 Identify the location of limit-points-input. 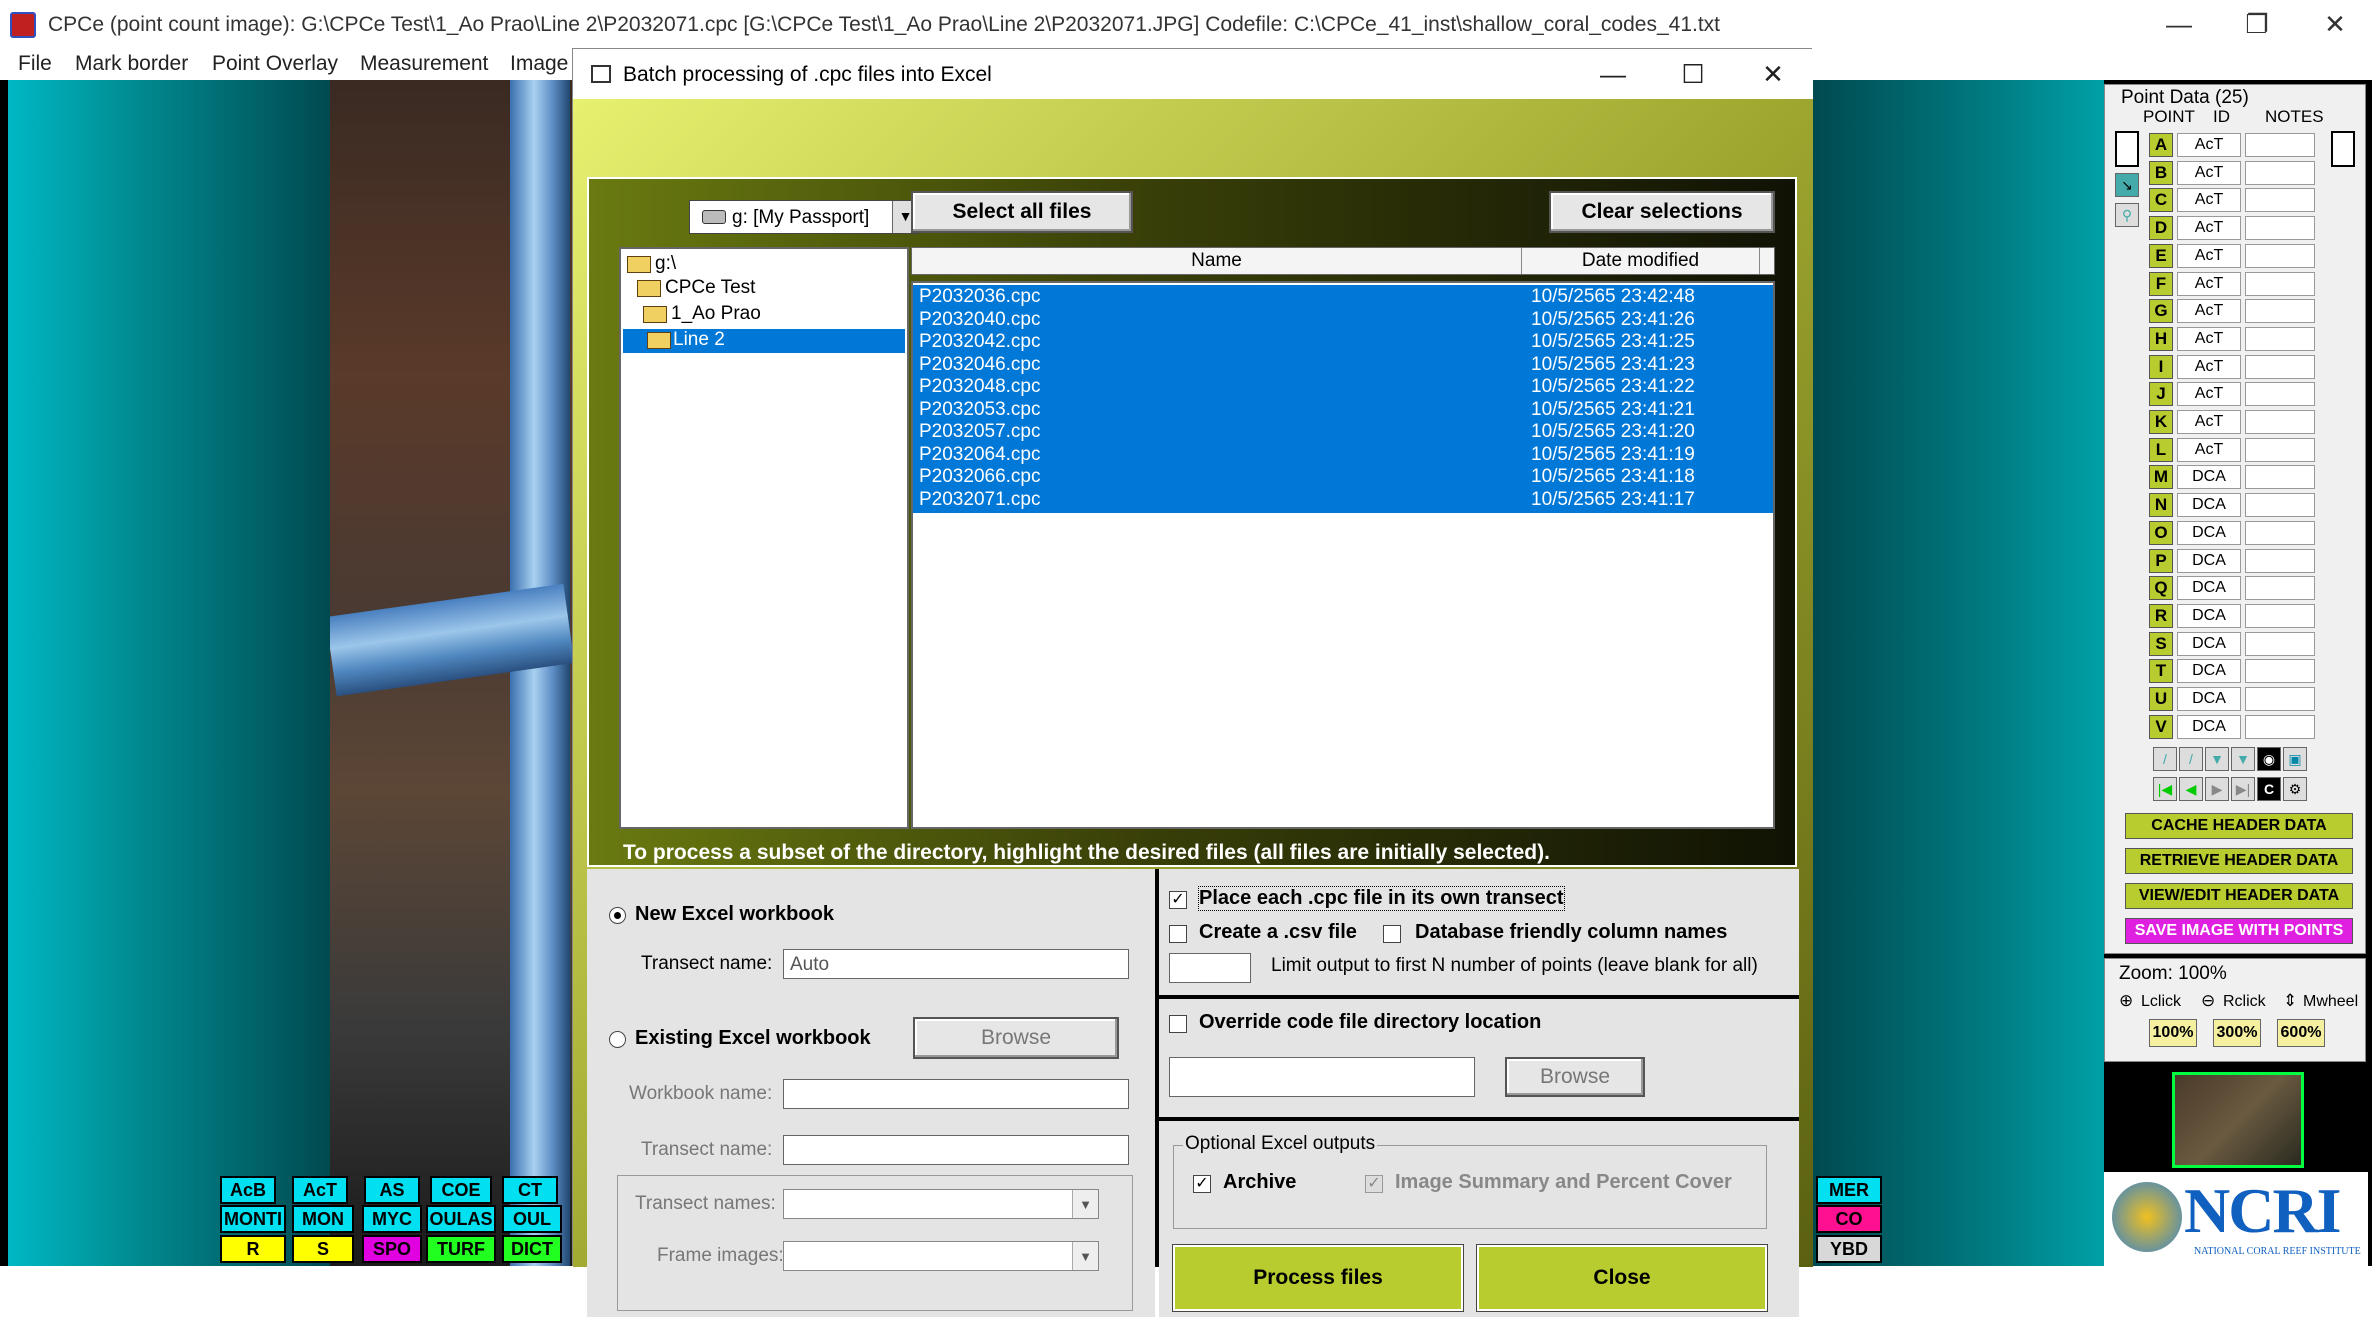
(1210, 968).